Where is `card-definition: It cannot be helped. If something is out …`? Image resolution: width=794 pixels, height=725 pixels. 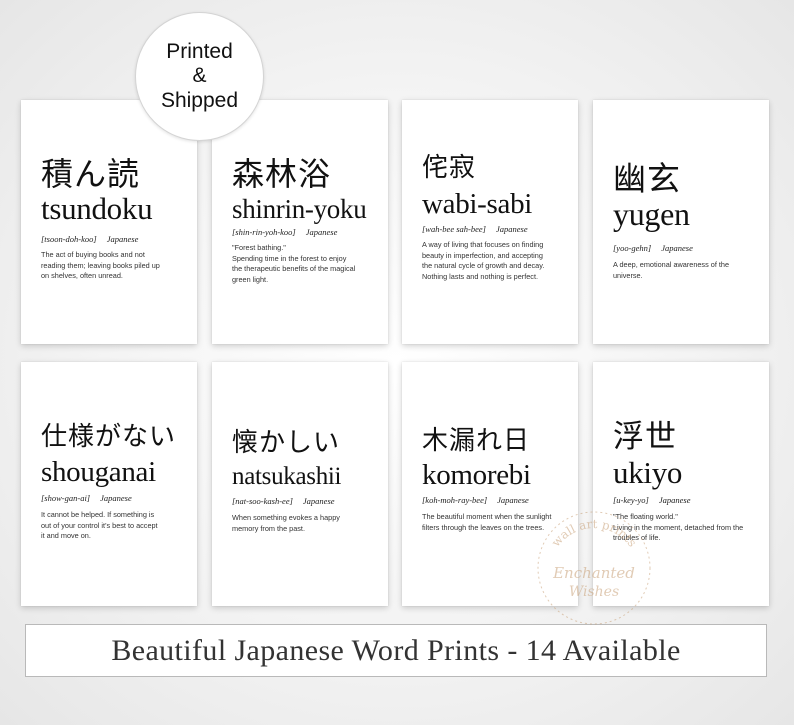 card-definition: It cannot be helped. If something is out … is located at coordinates (99, 525).